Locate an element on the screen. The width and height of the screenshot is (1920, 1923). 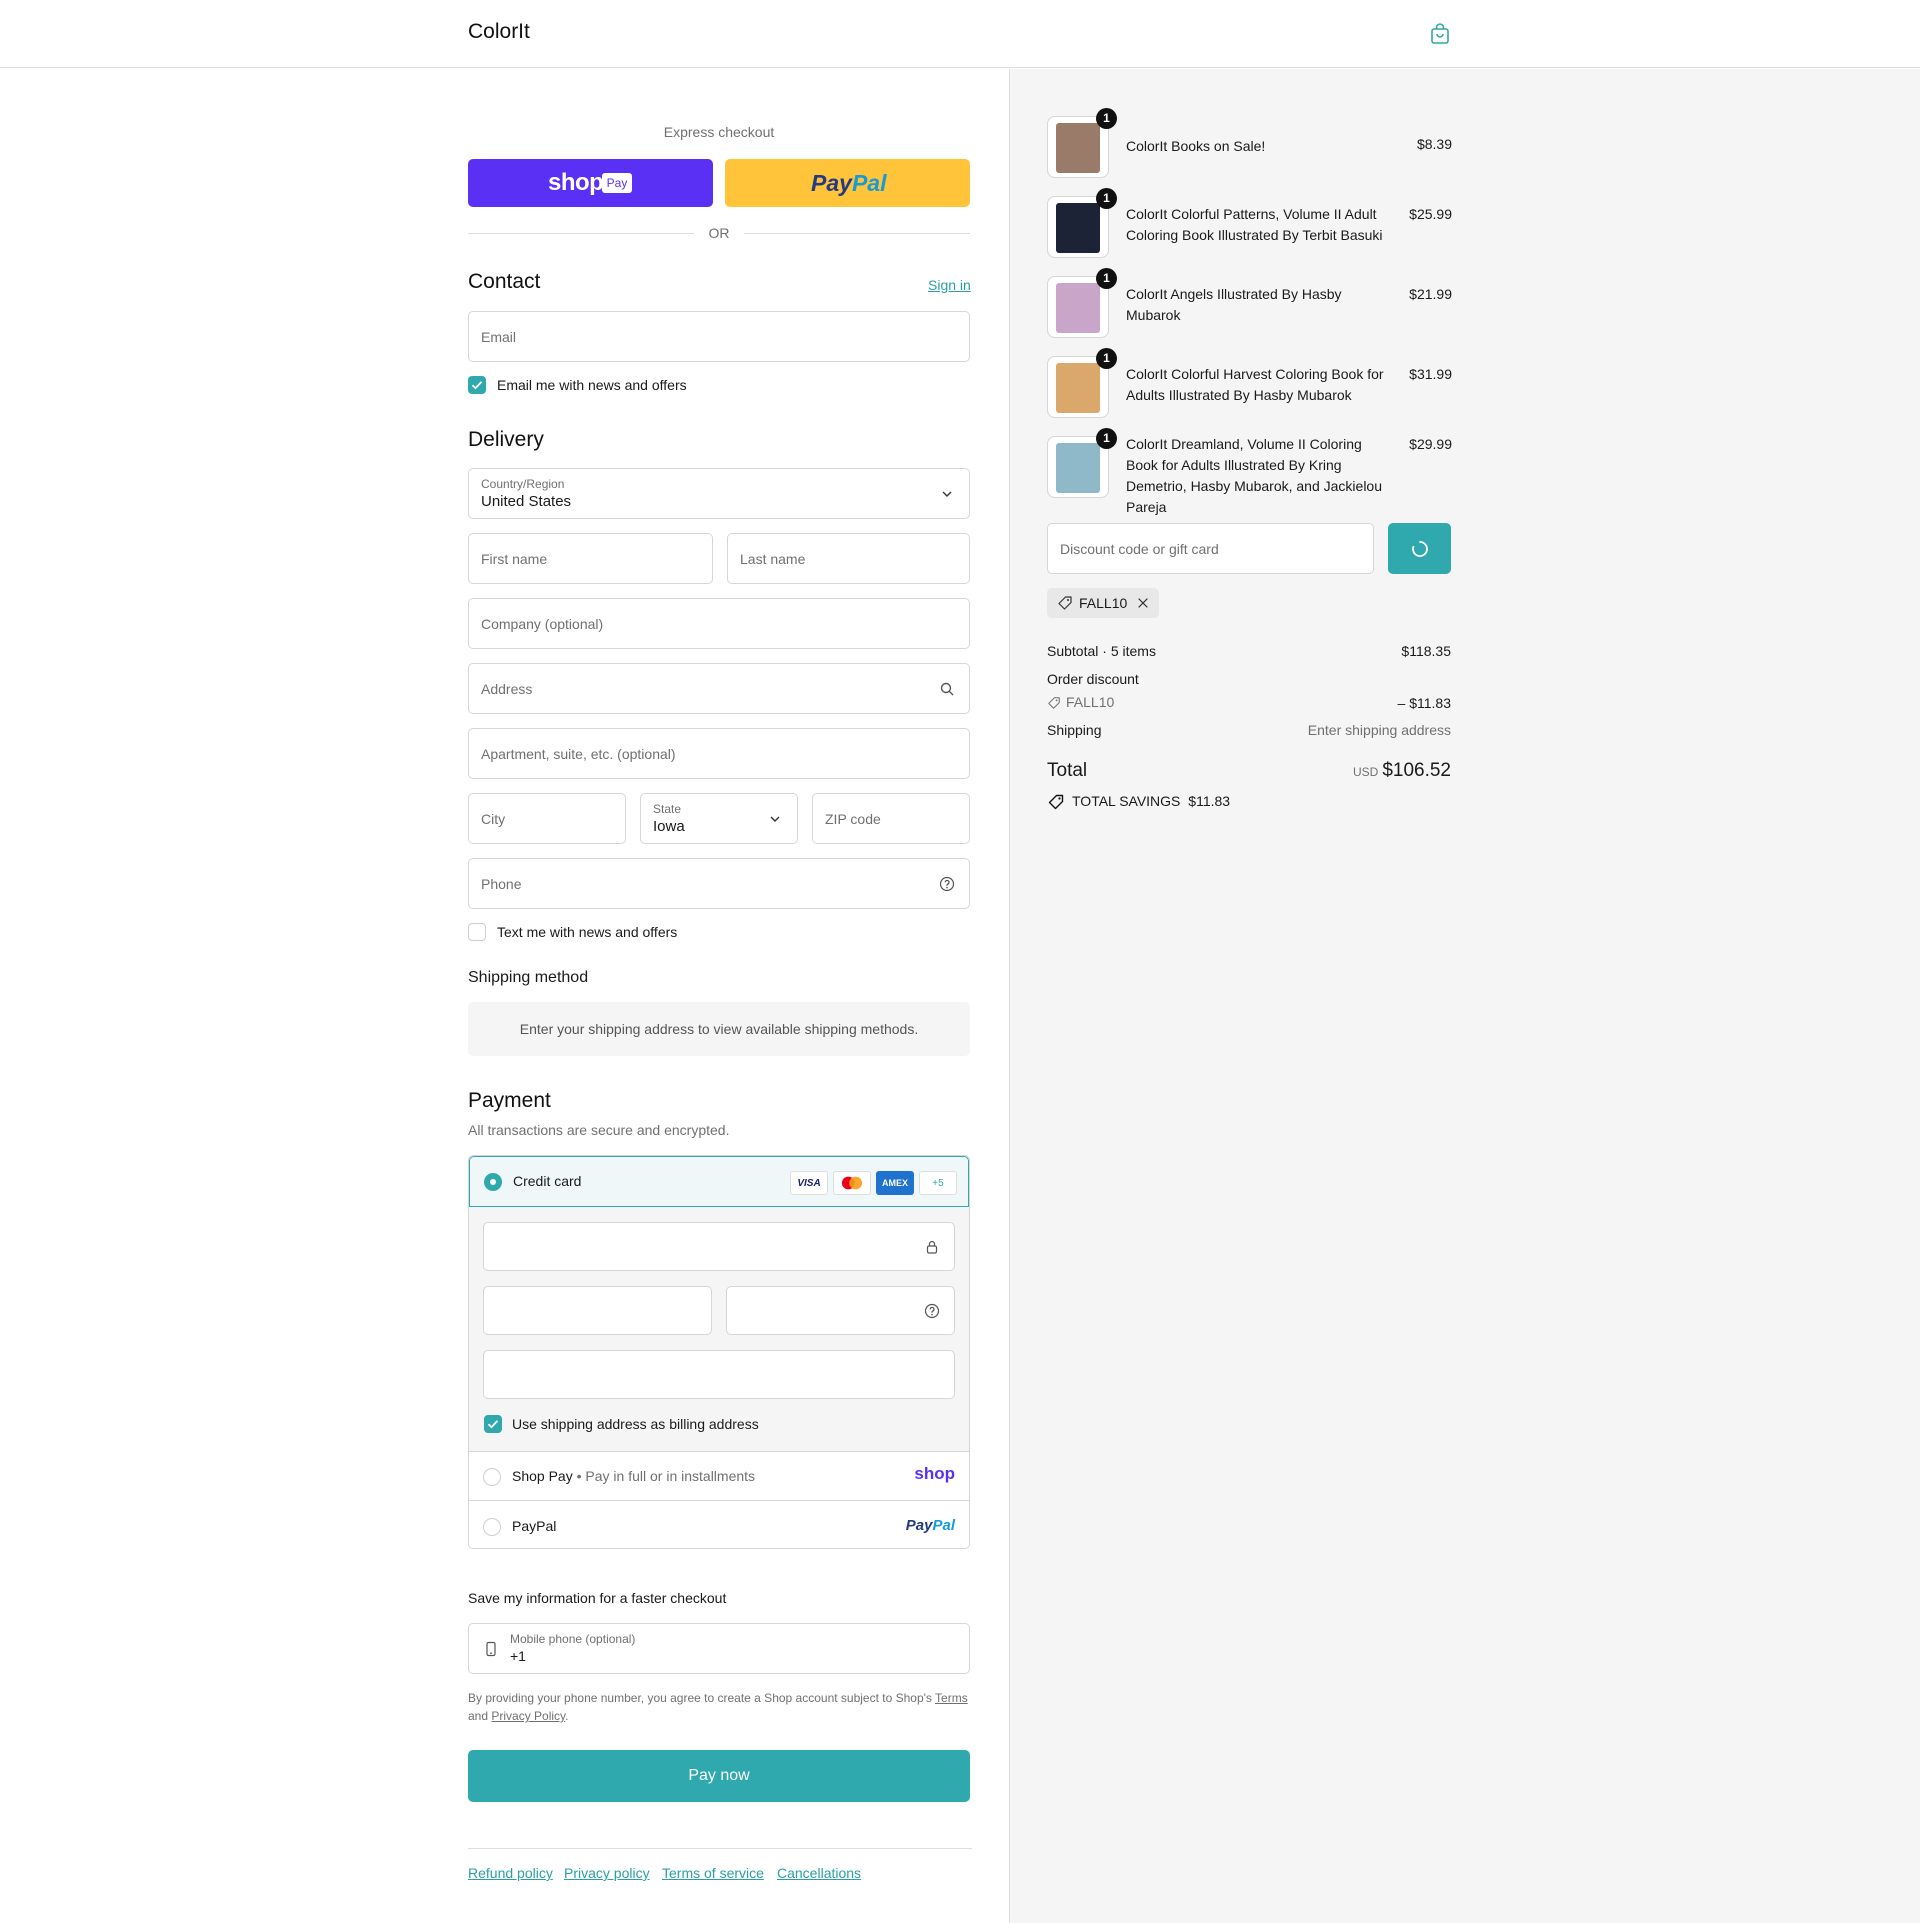
paypal-radio is located at coordinates (492, 1527).